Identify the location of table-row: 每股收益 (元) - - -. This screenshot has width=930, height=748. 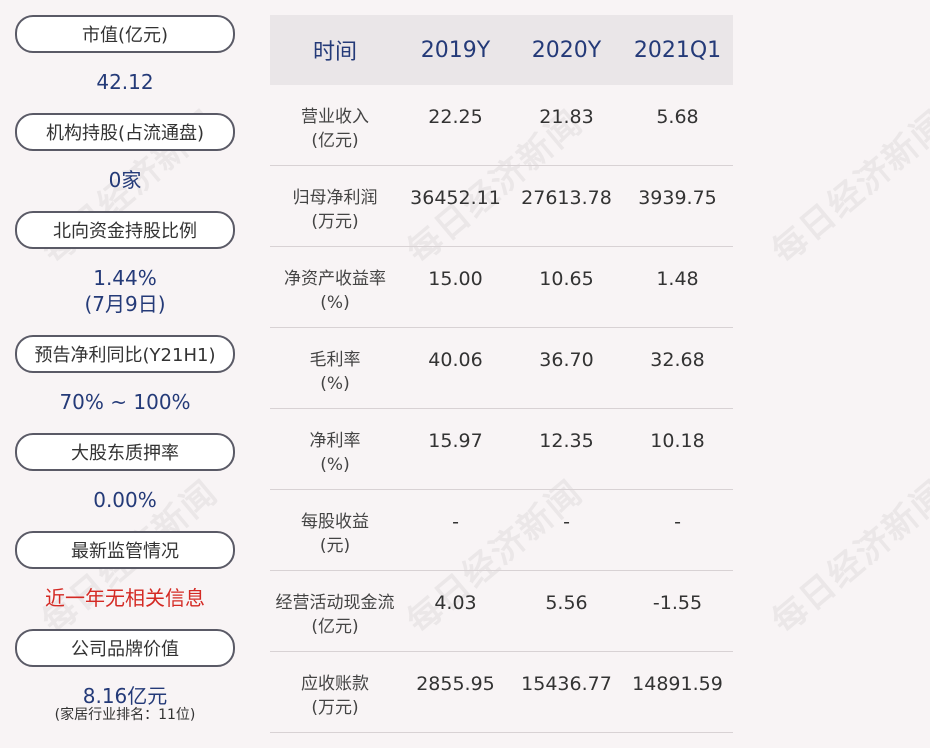
(501, 530).